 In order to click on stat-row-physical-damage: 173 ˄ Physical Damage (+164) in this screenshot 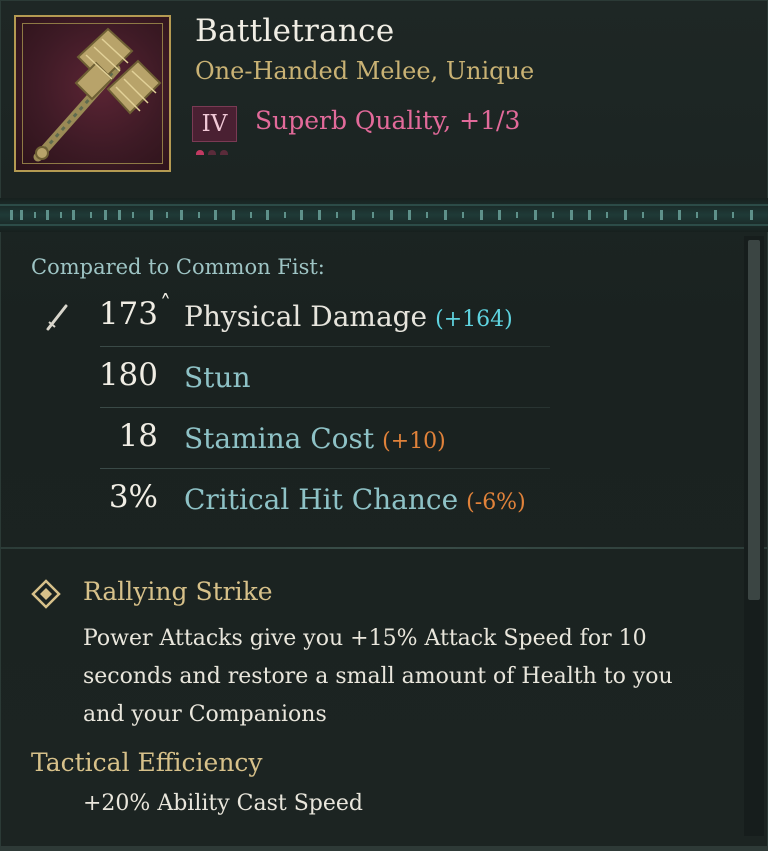, I will do `click(384, 319)`.